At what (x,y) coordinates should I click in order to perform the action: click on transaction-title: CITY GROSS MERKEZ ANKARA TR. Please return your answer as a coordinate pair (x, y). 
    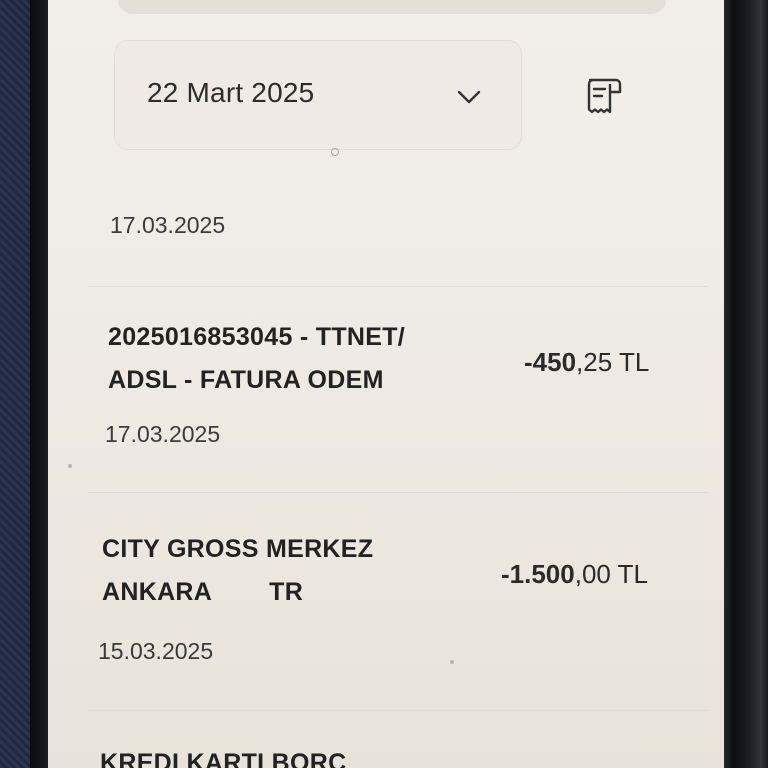
    Looking at the image, I should click on (237, 571).